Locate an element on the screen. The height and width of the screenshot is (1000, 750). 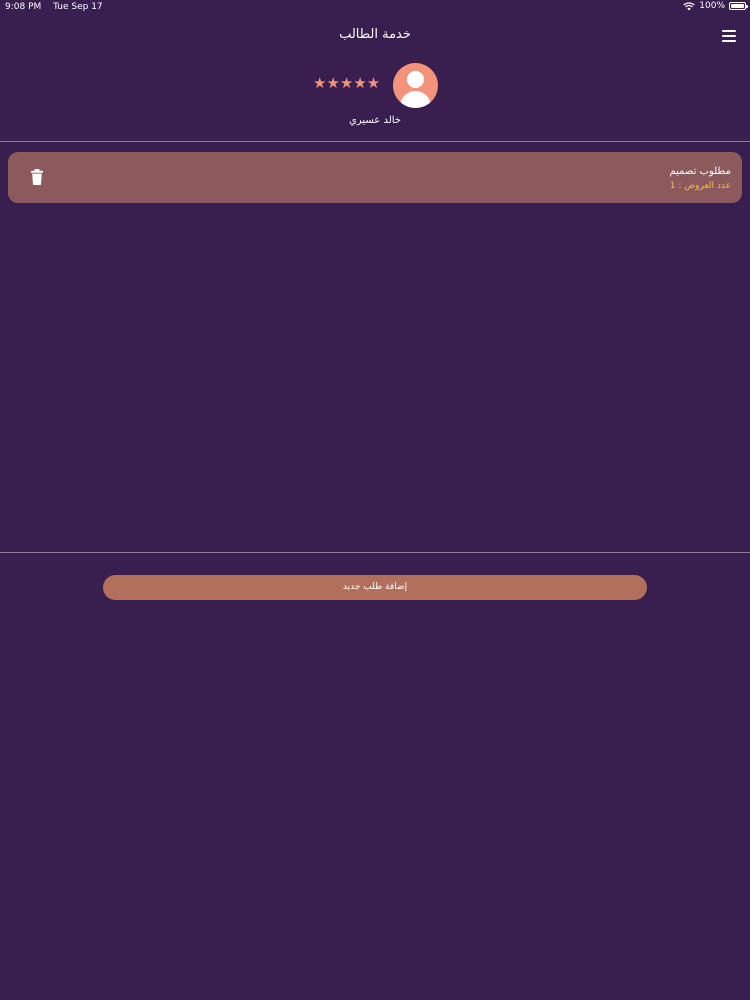
page-title: خدمة الطالب is located at coordinates (375, 34).